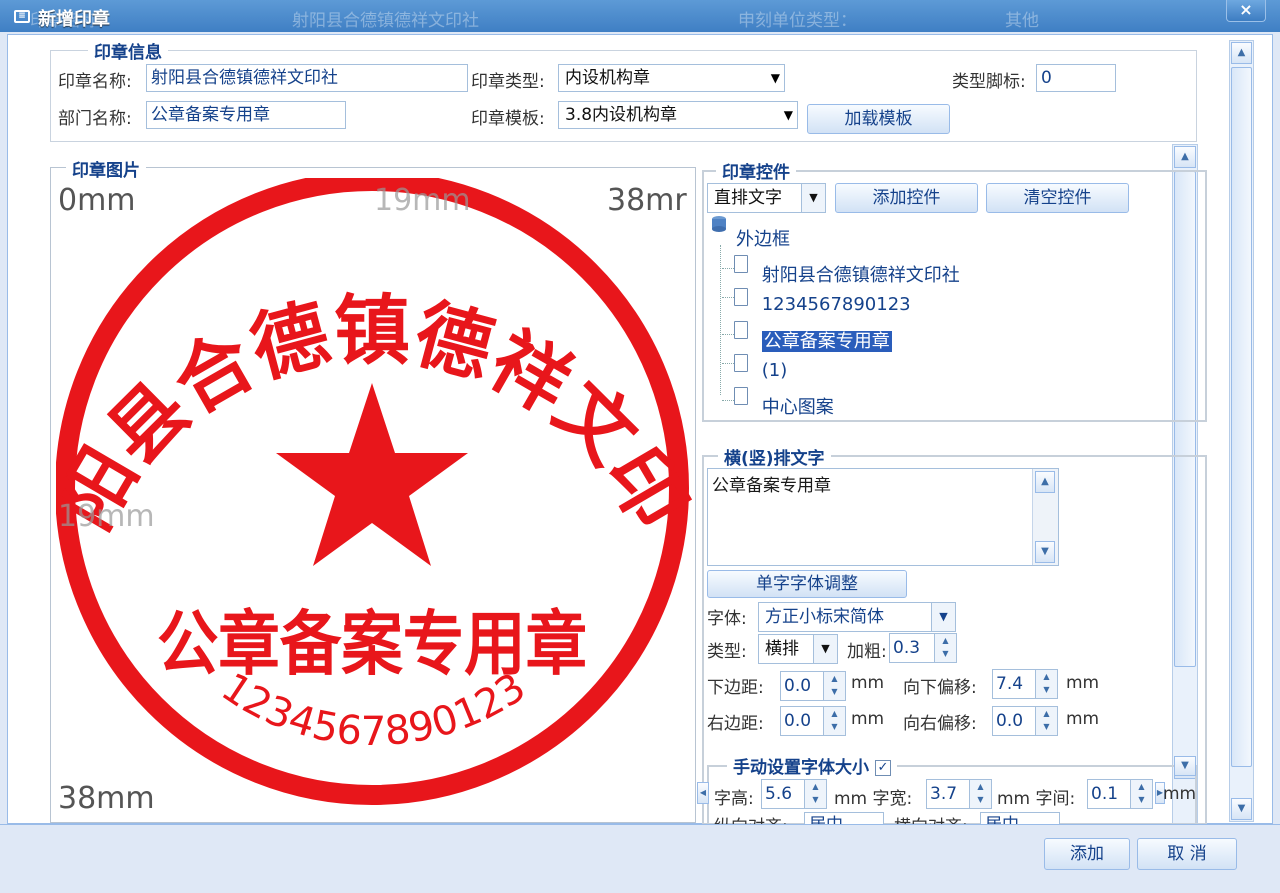 Image resolution: width=1280 pixels, height=893 pixels. Describe the element at coordinates (873, 799) in the screenshot. I see `char-width-label: mm 字宽:` at that location.